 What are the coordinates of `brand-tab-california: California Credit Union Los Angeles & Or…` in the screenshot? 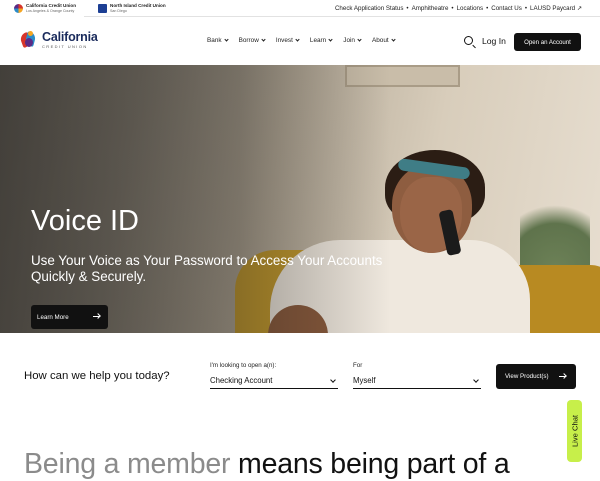 It's located at (42, 8).